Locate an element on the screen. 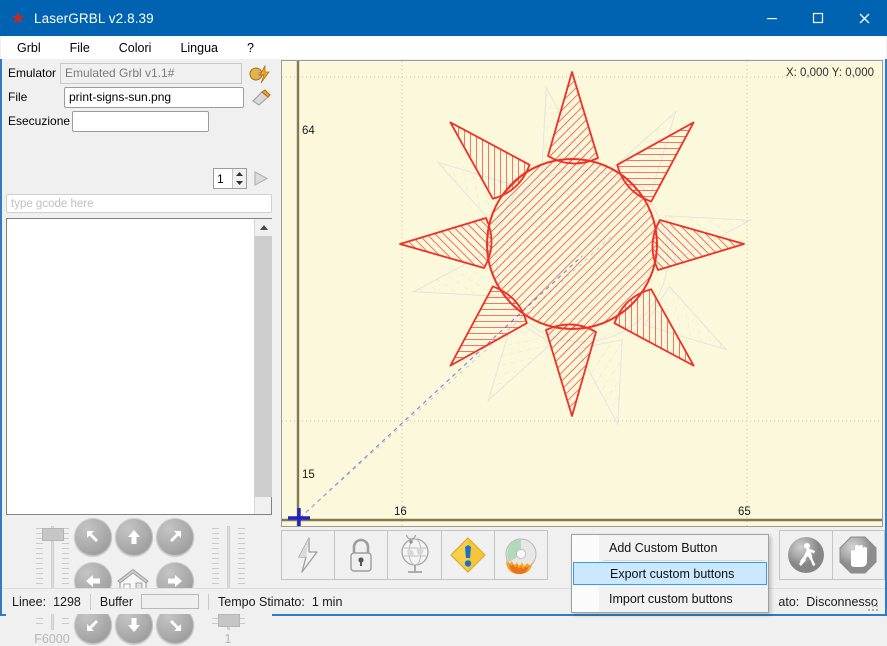 The image size is (887, 646). state-label: ato: is located at coordinates (789, 601).